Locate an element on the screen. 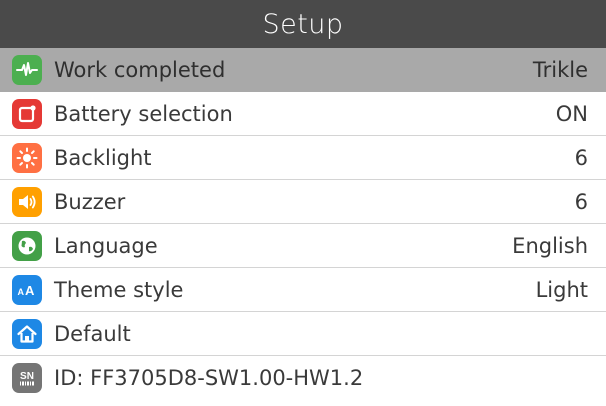 Image resolution: width=606 pixels, height=406 pixels. sn-text: SN is located at coordinates (27, 376).